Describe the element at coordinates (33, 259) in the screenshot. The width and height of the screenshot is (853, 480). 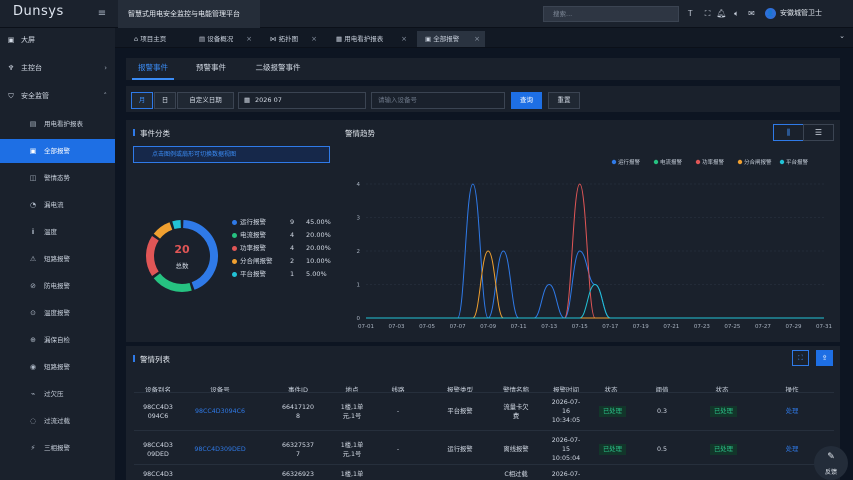
I see `shortcircuit-icon: ⚠` at that location.